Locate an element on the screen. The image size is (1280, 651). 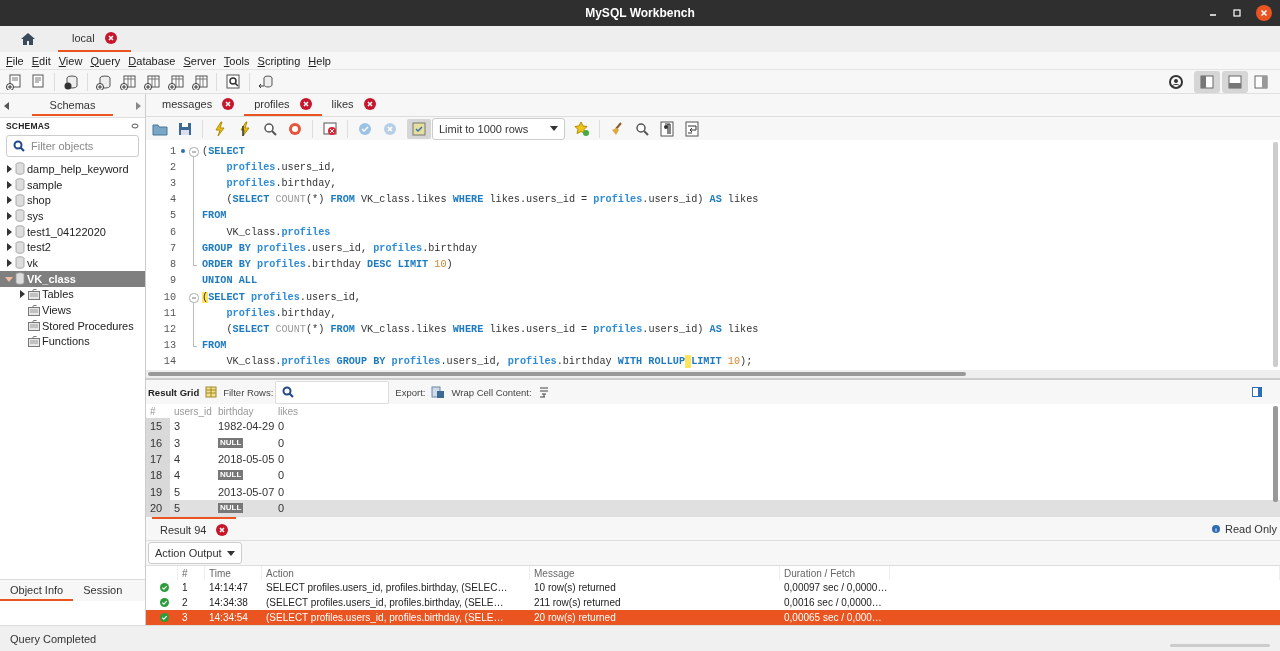
schema-folder-item: Views is located at coordinates (72, 310).